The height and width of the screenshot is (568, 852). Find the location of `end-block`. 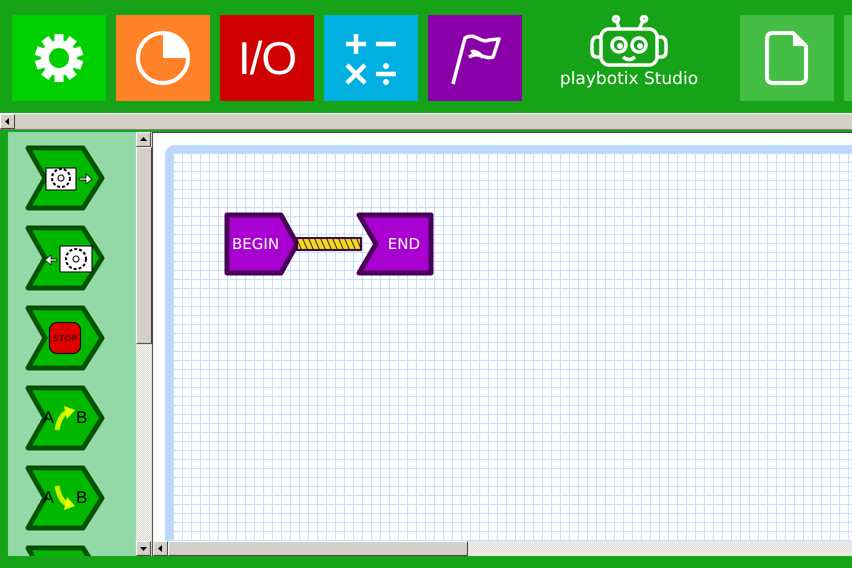

end-block is located at coordinates (395, 244).